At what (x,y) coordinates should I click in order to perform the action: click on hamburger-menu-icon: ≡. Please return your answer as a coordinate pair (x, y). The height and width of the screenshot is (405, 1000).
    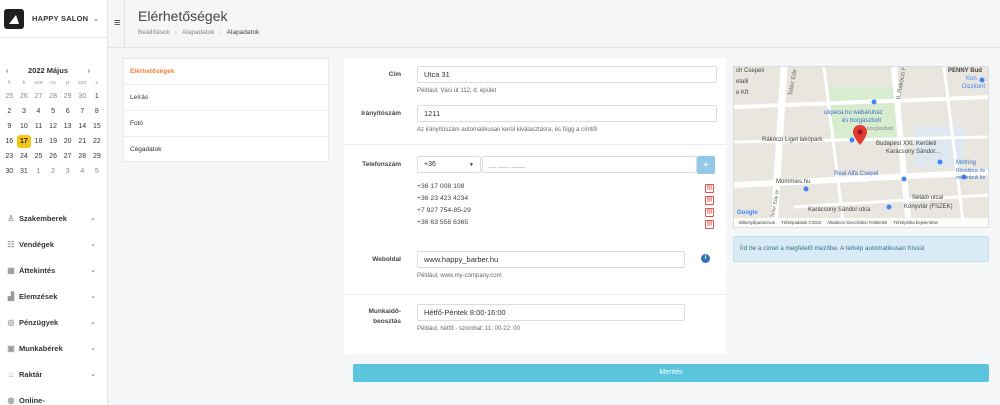
    Looking at the image, I should click on (117, 23).